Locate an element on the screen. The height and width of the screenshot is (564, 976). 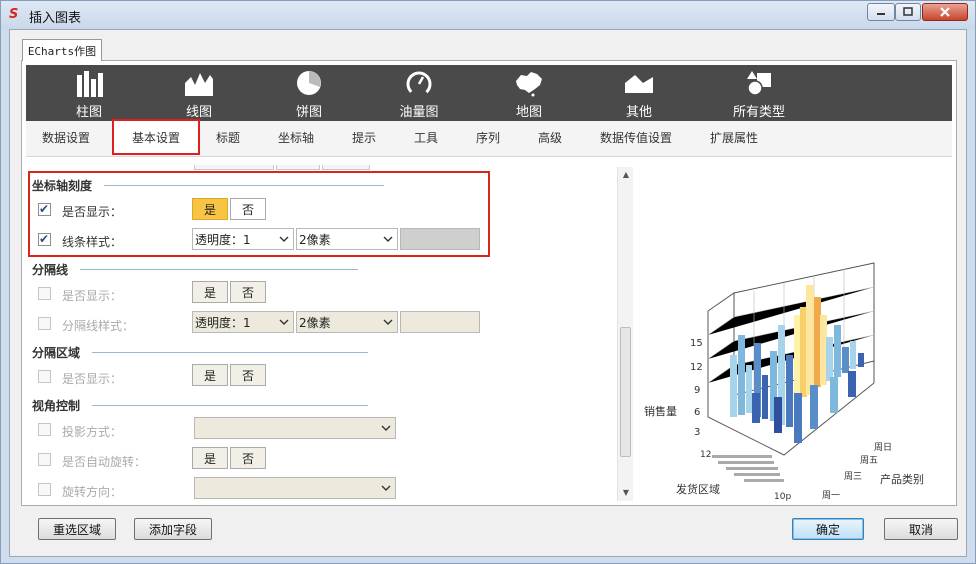
tab-tooltip: 提示 is located at coordinates (364, 137).